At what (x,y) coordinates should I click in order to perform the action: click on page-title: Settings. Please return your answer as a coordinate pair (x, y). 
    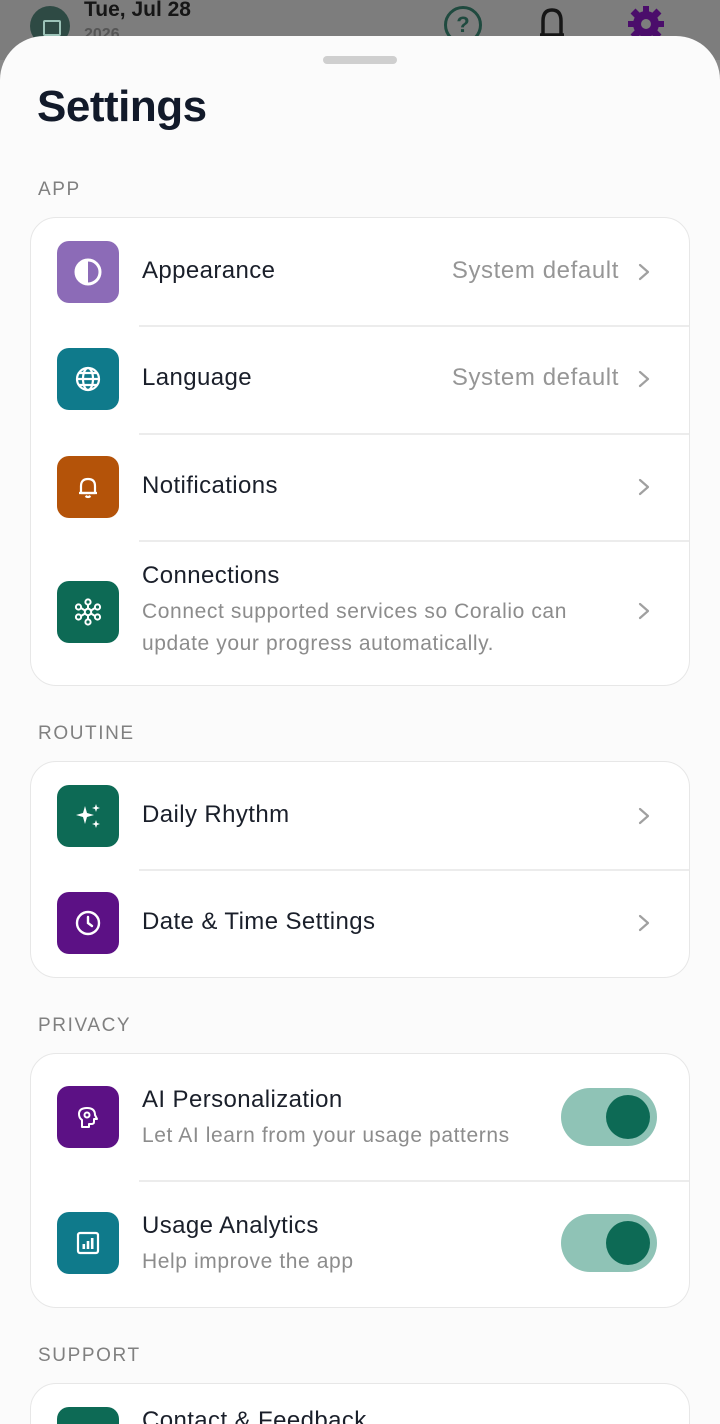
    Looking at the image, I should click on (122, 106).